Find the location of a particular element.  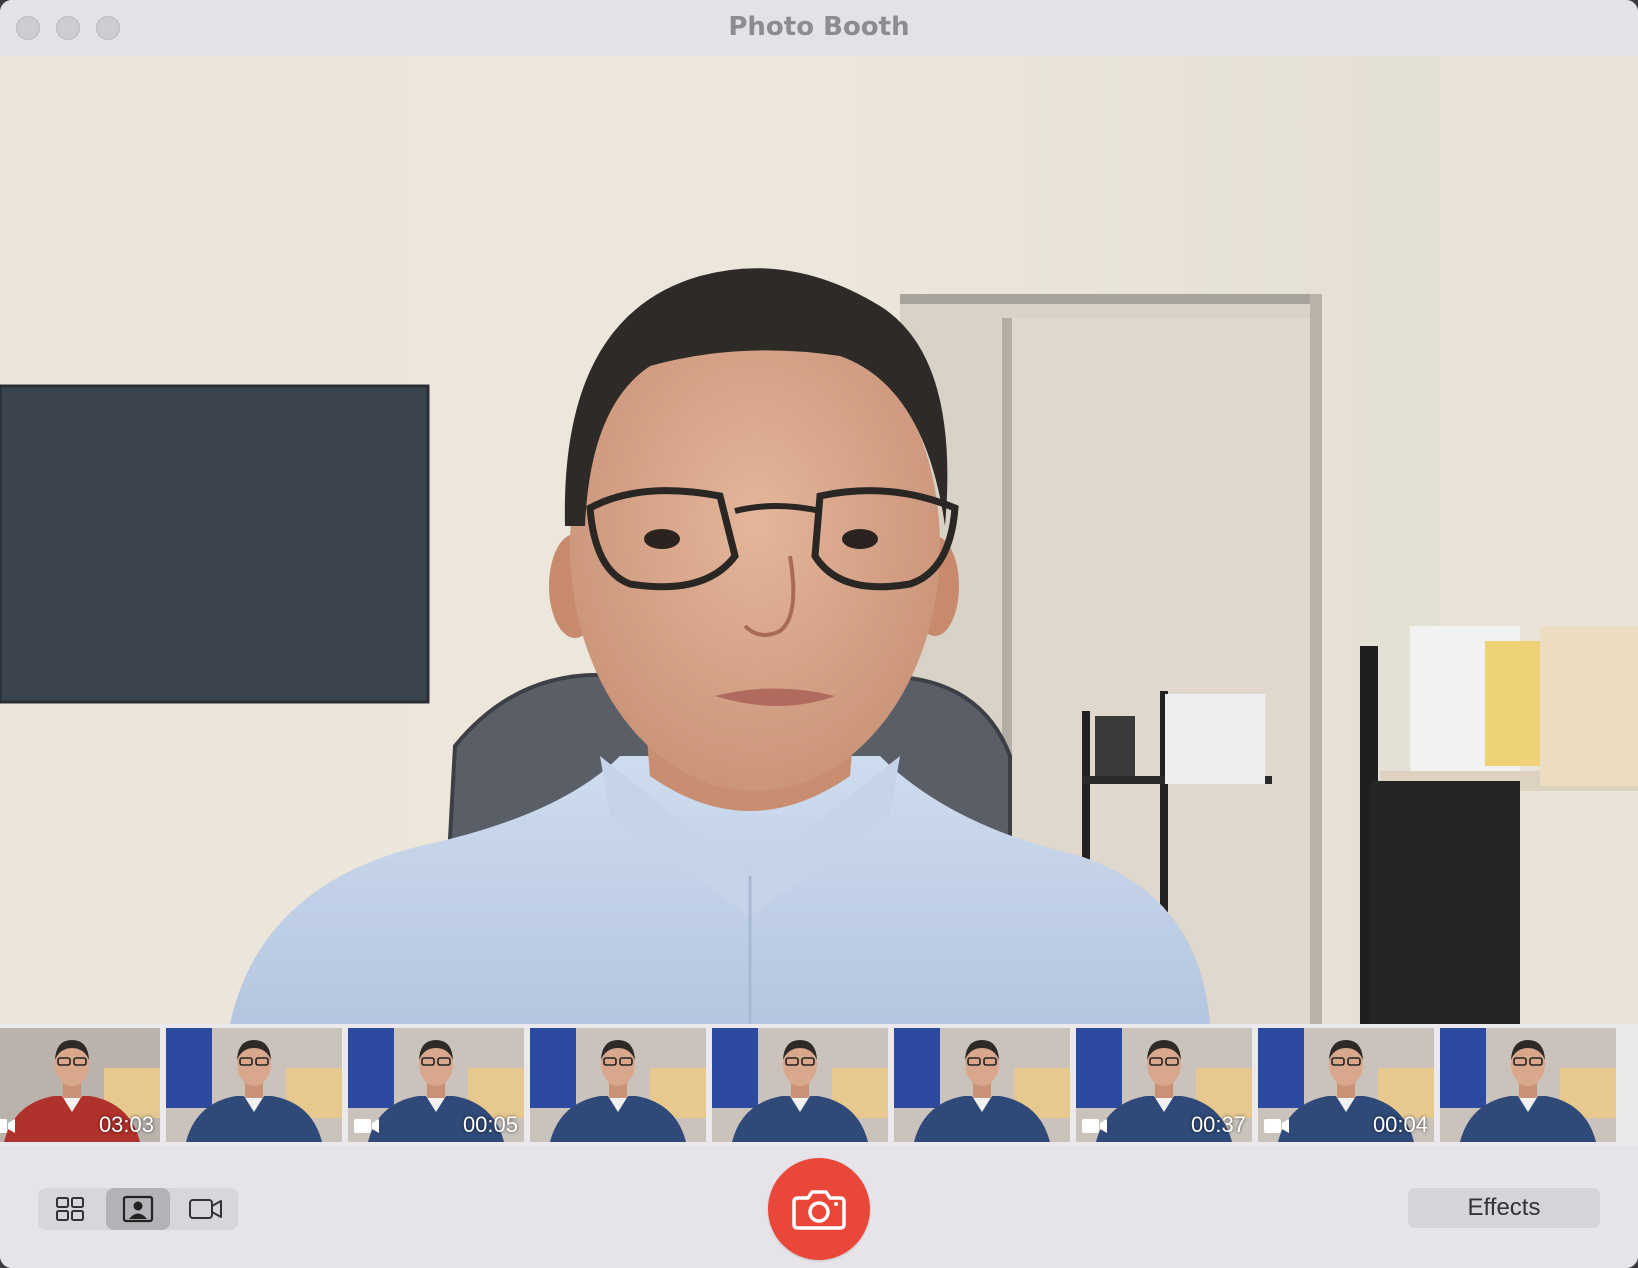

window-title: Photo Booth is located at coordinates (819, 27).